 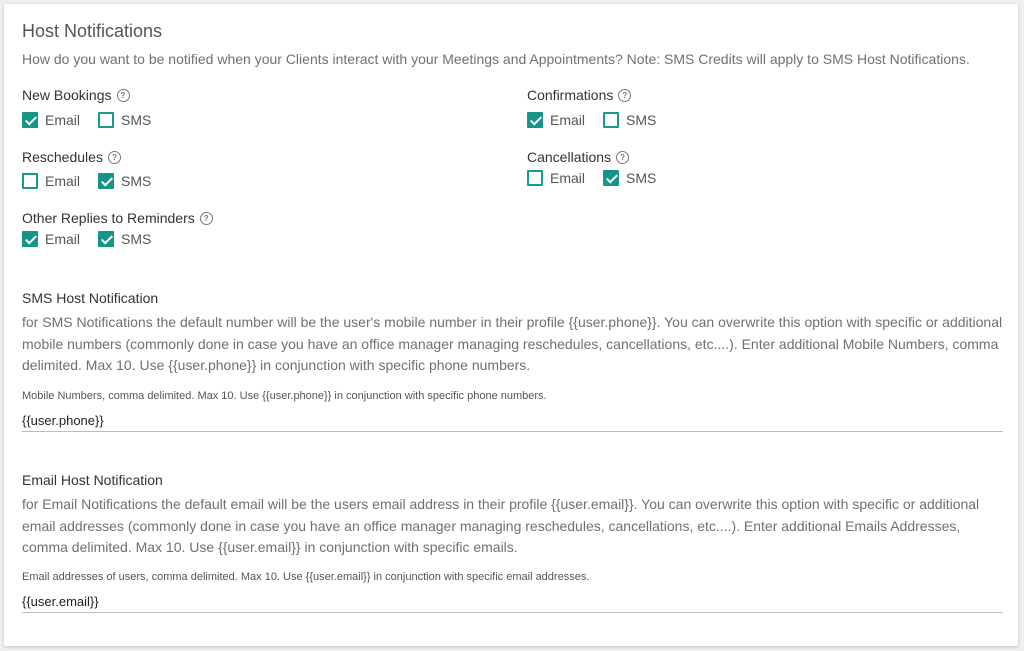 I want to click on new-bookings-label-text: New Bookings, so click(x=67, y=95).